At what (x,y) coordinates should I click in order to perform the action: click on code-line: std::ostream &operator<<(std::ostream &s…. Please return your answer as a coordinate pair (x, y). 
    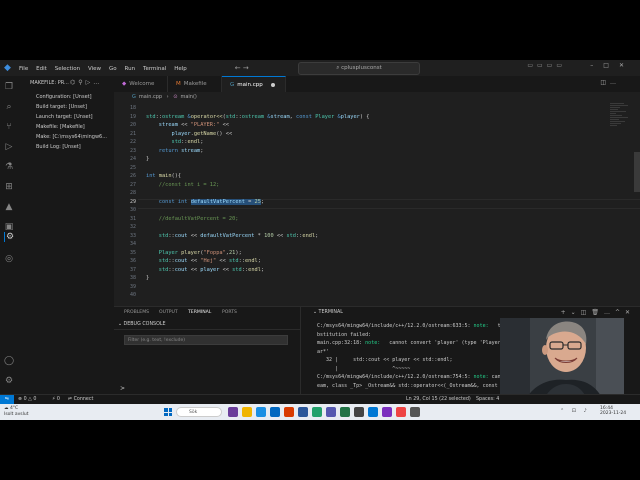
    Looking at the image, I should click on (257, 117).